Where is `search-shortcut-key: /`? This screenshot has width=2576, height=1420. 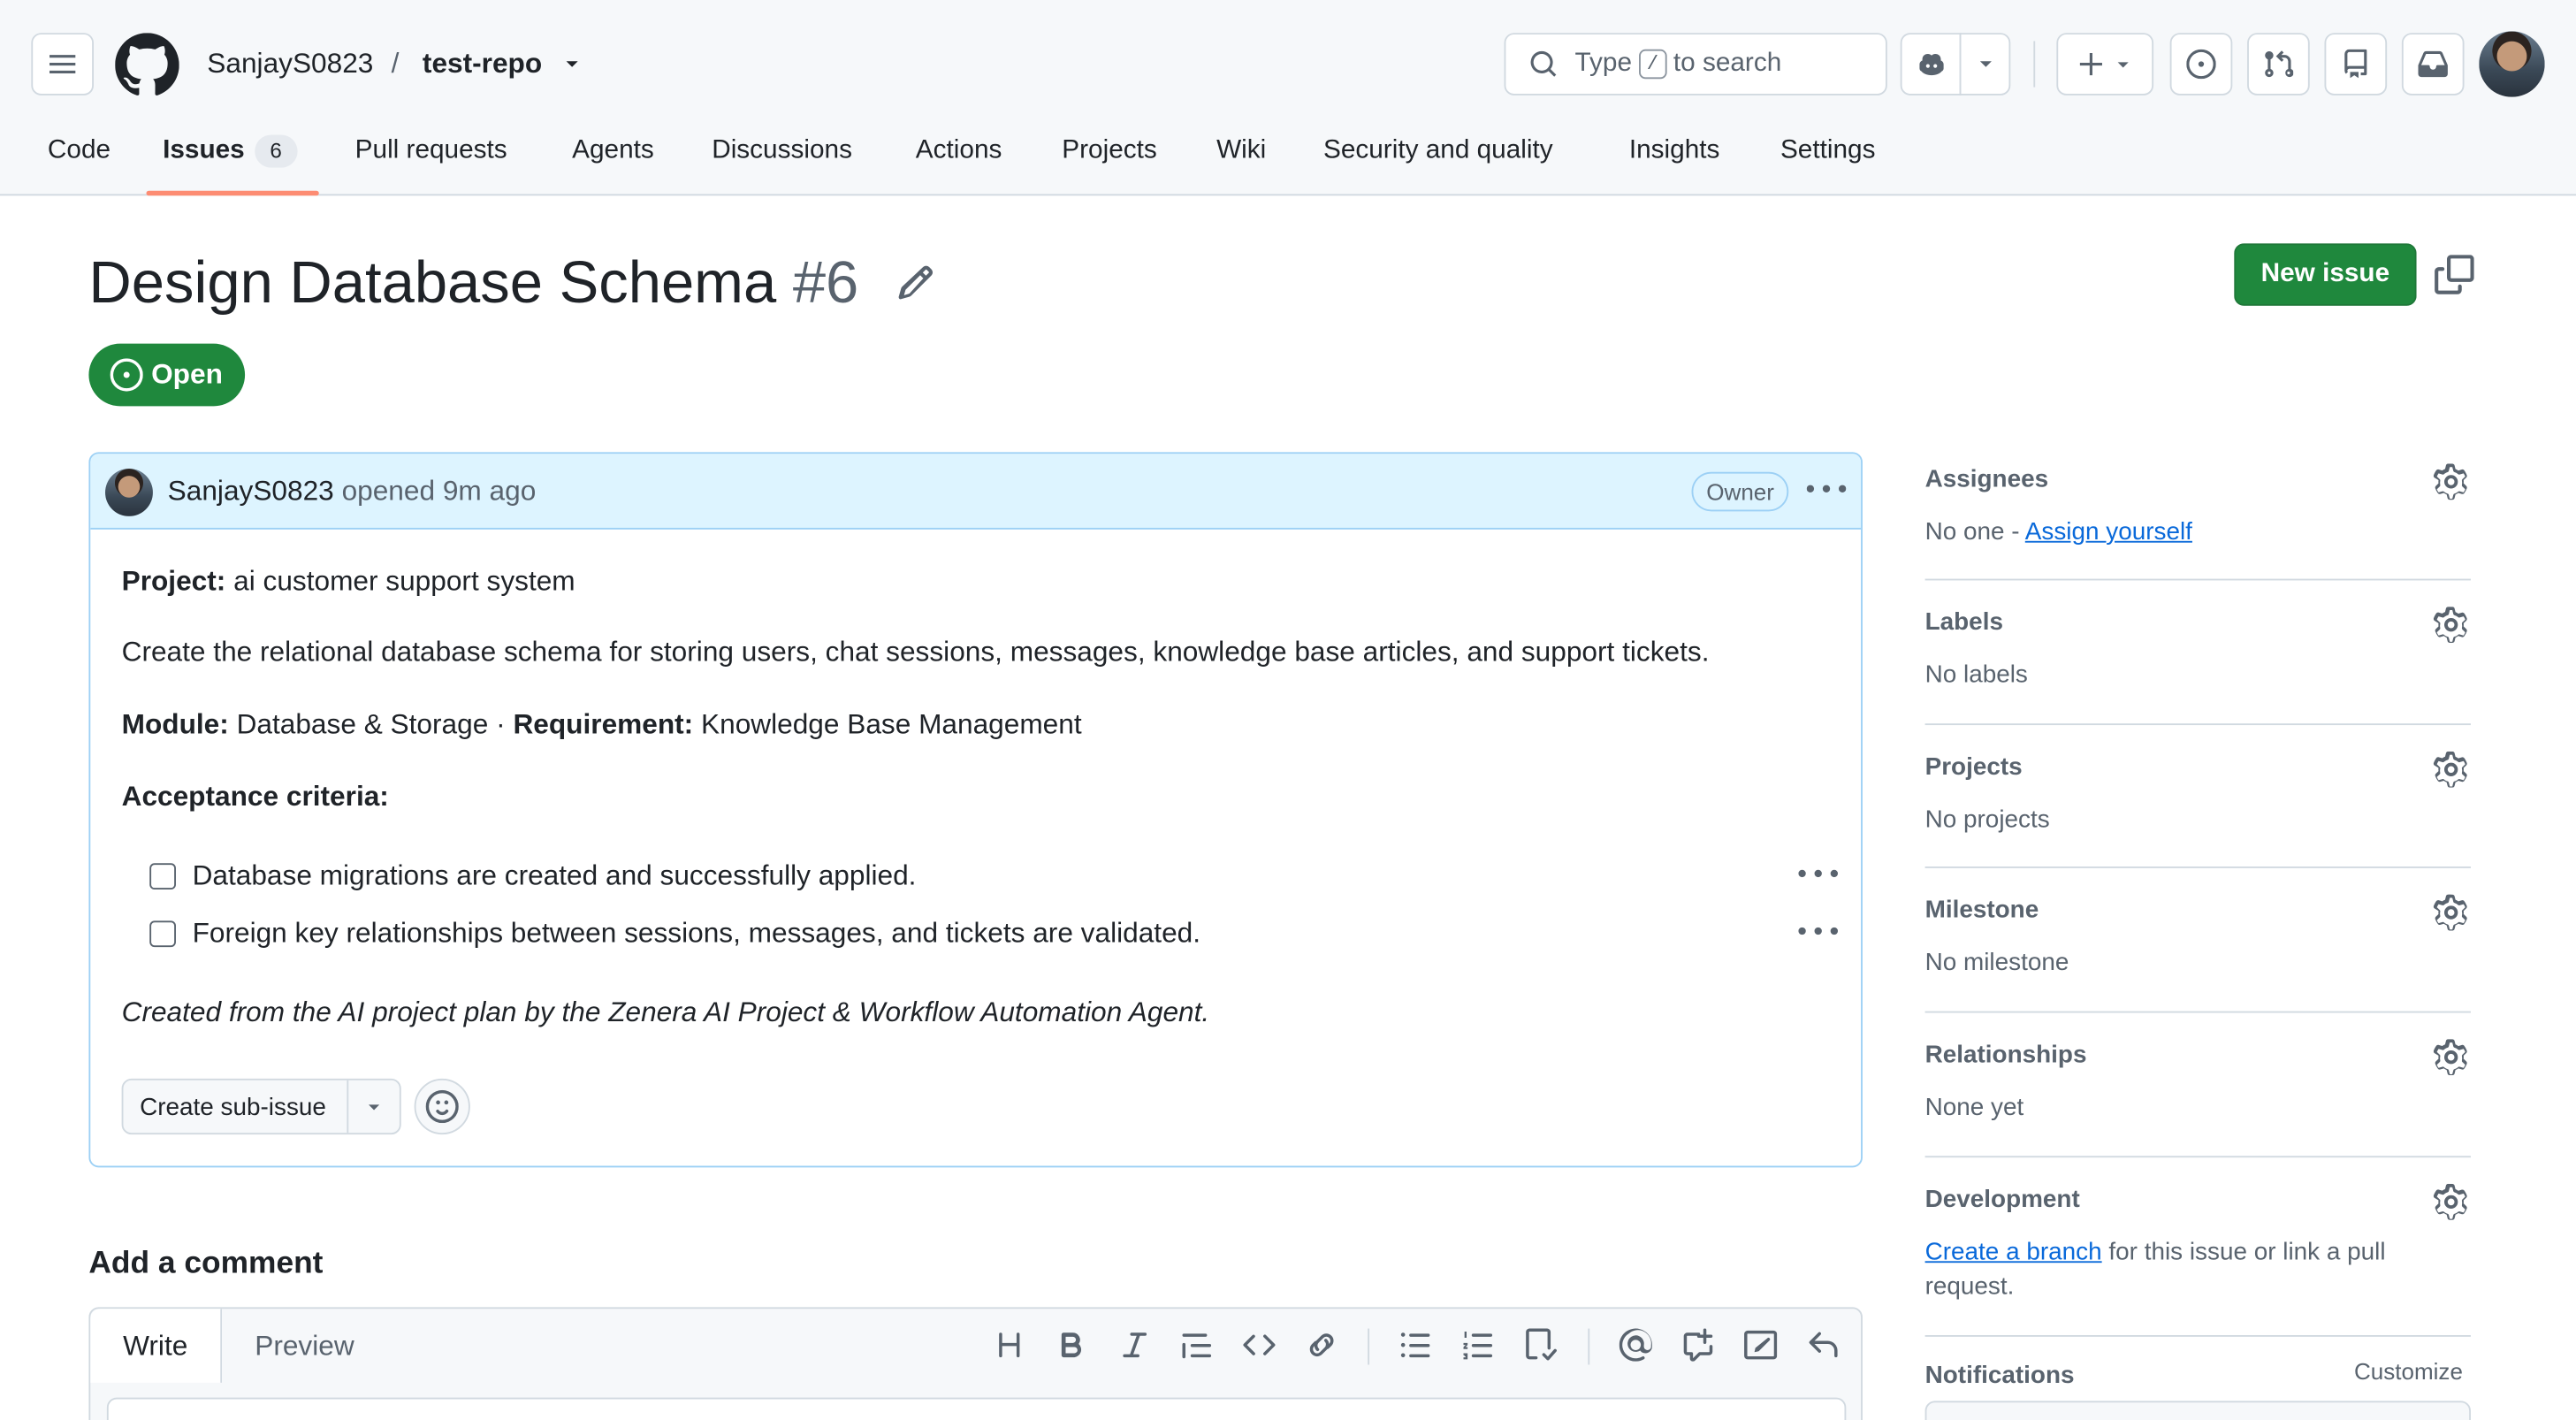 search-shortcut-key: / is located at coordinates (1652, 65).